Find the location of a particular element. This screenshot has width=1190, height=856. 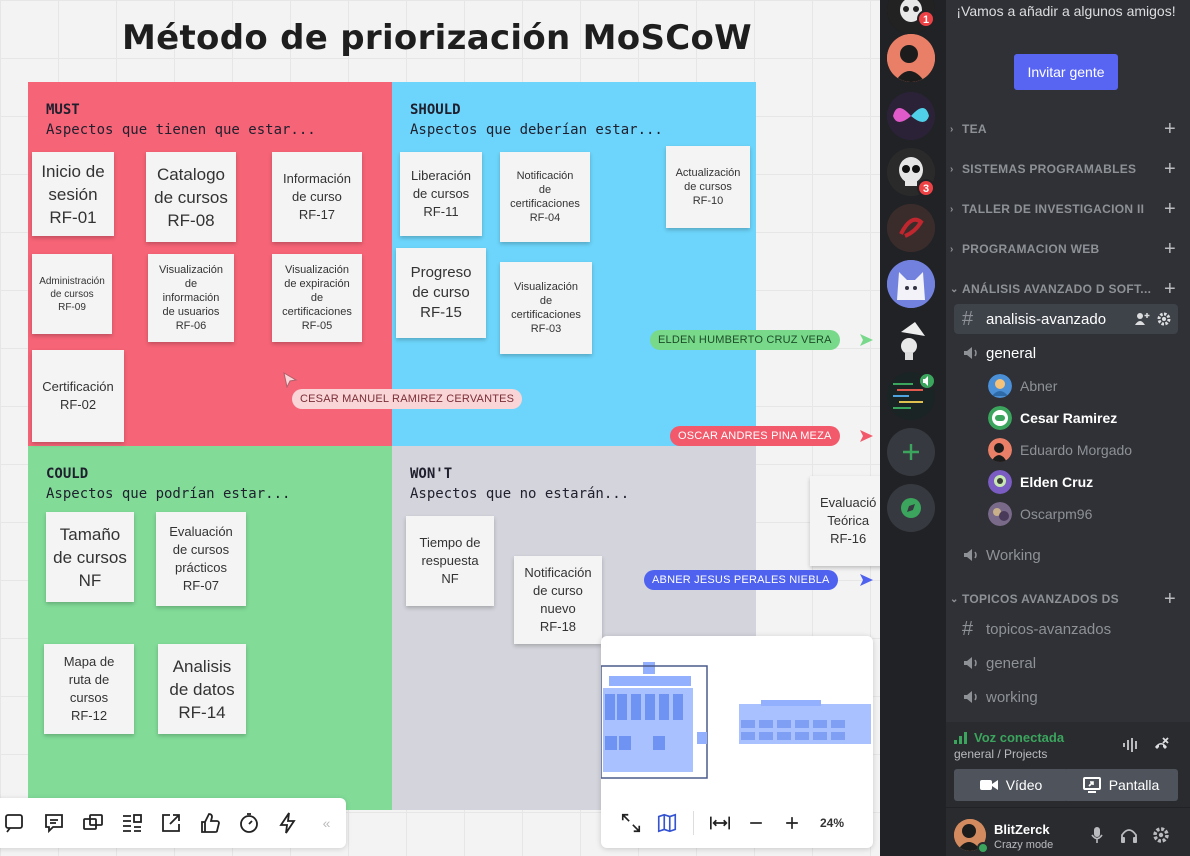

map-icon is located at coordinates (667, 823).